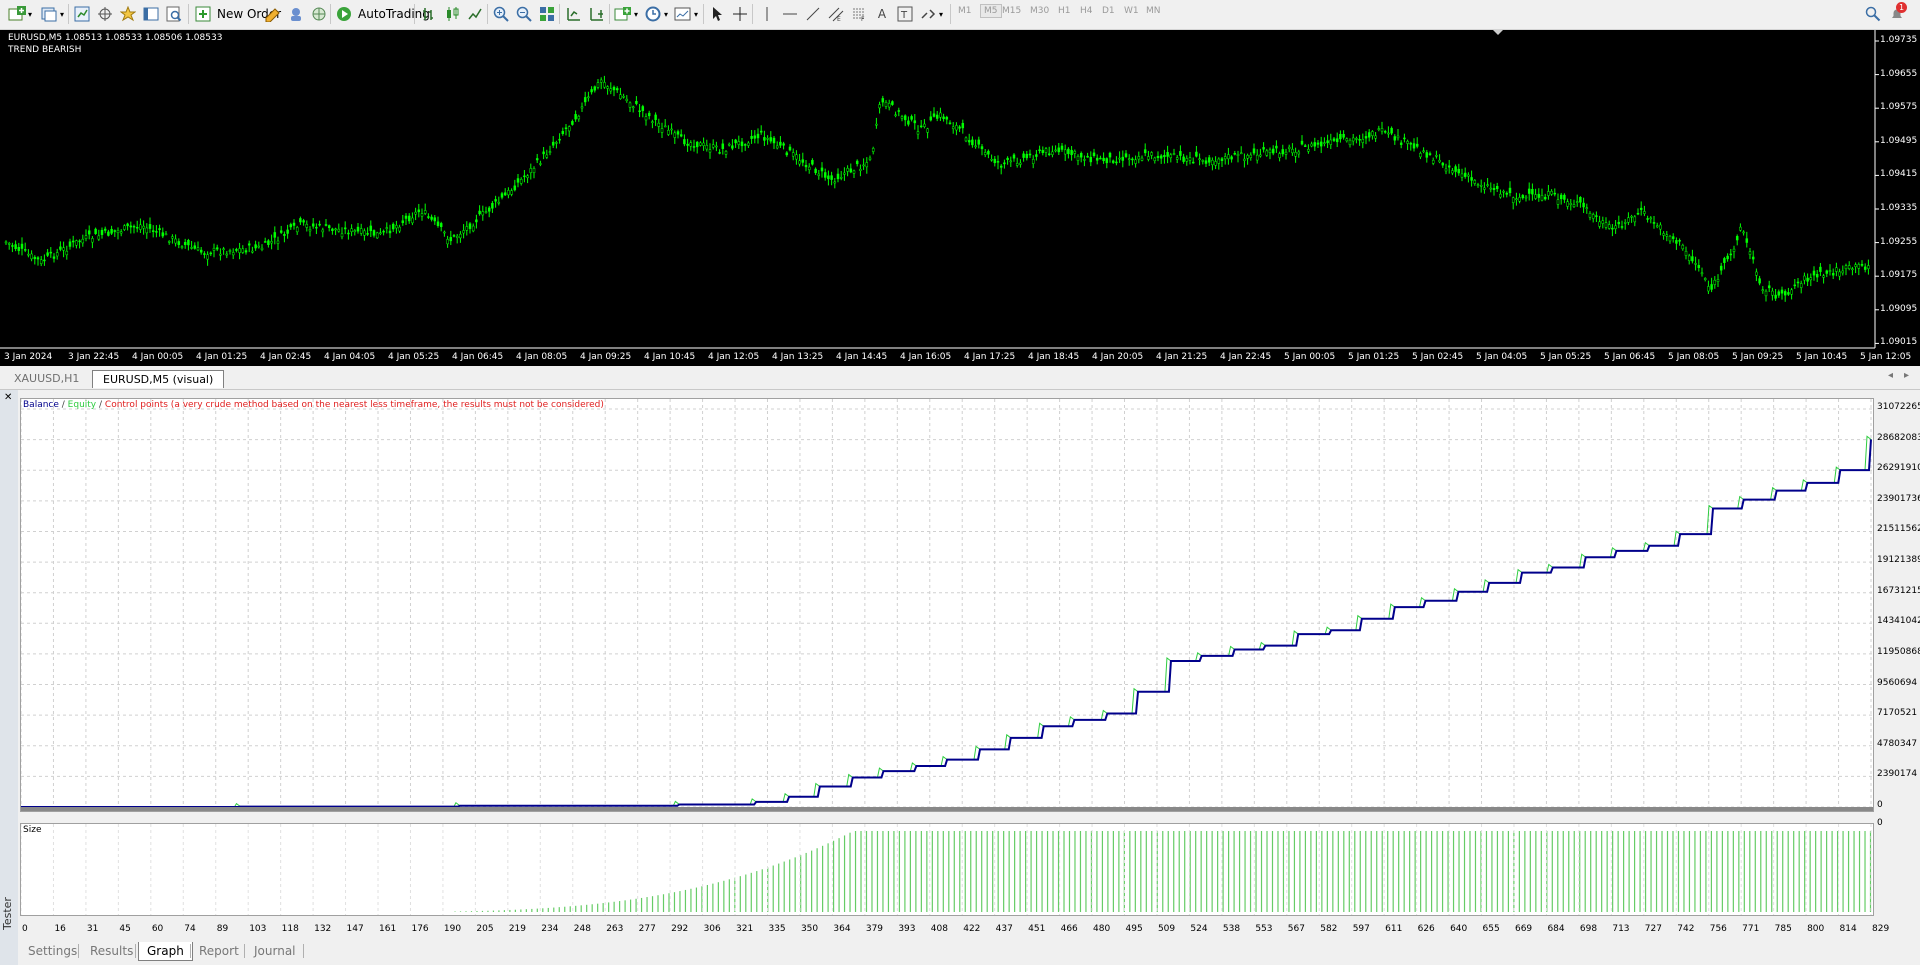 This screenshot has width=1920, height=965. I want to click on terminal-icon, so click(151, 14).